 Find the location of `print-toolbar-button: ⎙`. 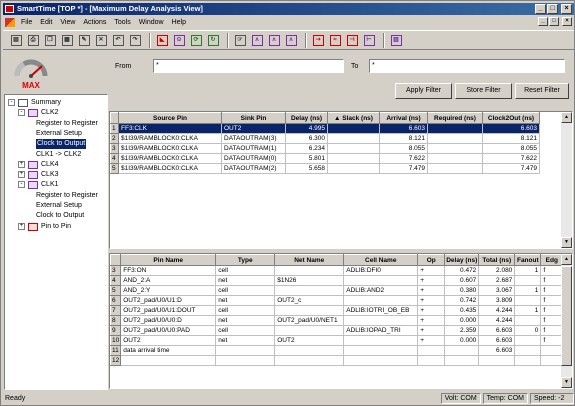

print-toolbar-button: ⎙ is located at coordinates (33, 40).